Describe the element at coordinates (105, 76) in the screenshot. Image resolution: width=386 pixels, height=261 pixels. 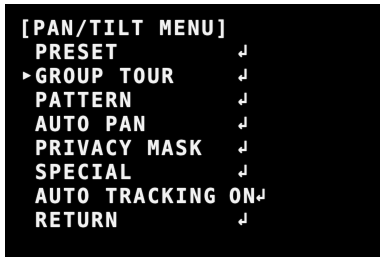
I see `menu-item-label: GROUP TOUR` at that location.